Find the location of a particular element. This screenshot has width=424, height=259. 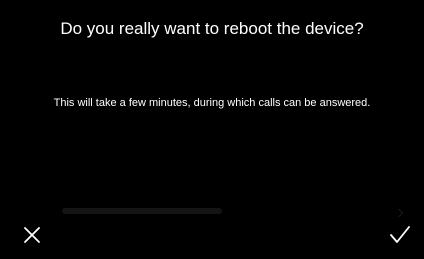

close-icon is located at coordinates (32, 235).